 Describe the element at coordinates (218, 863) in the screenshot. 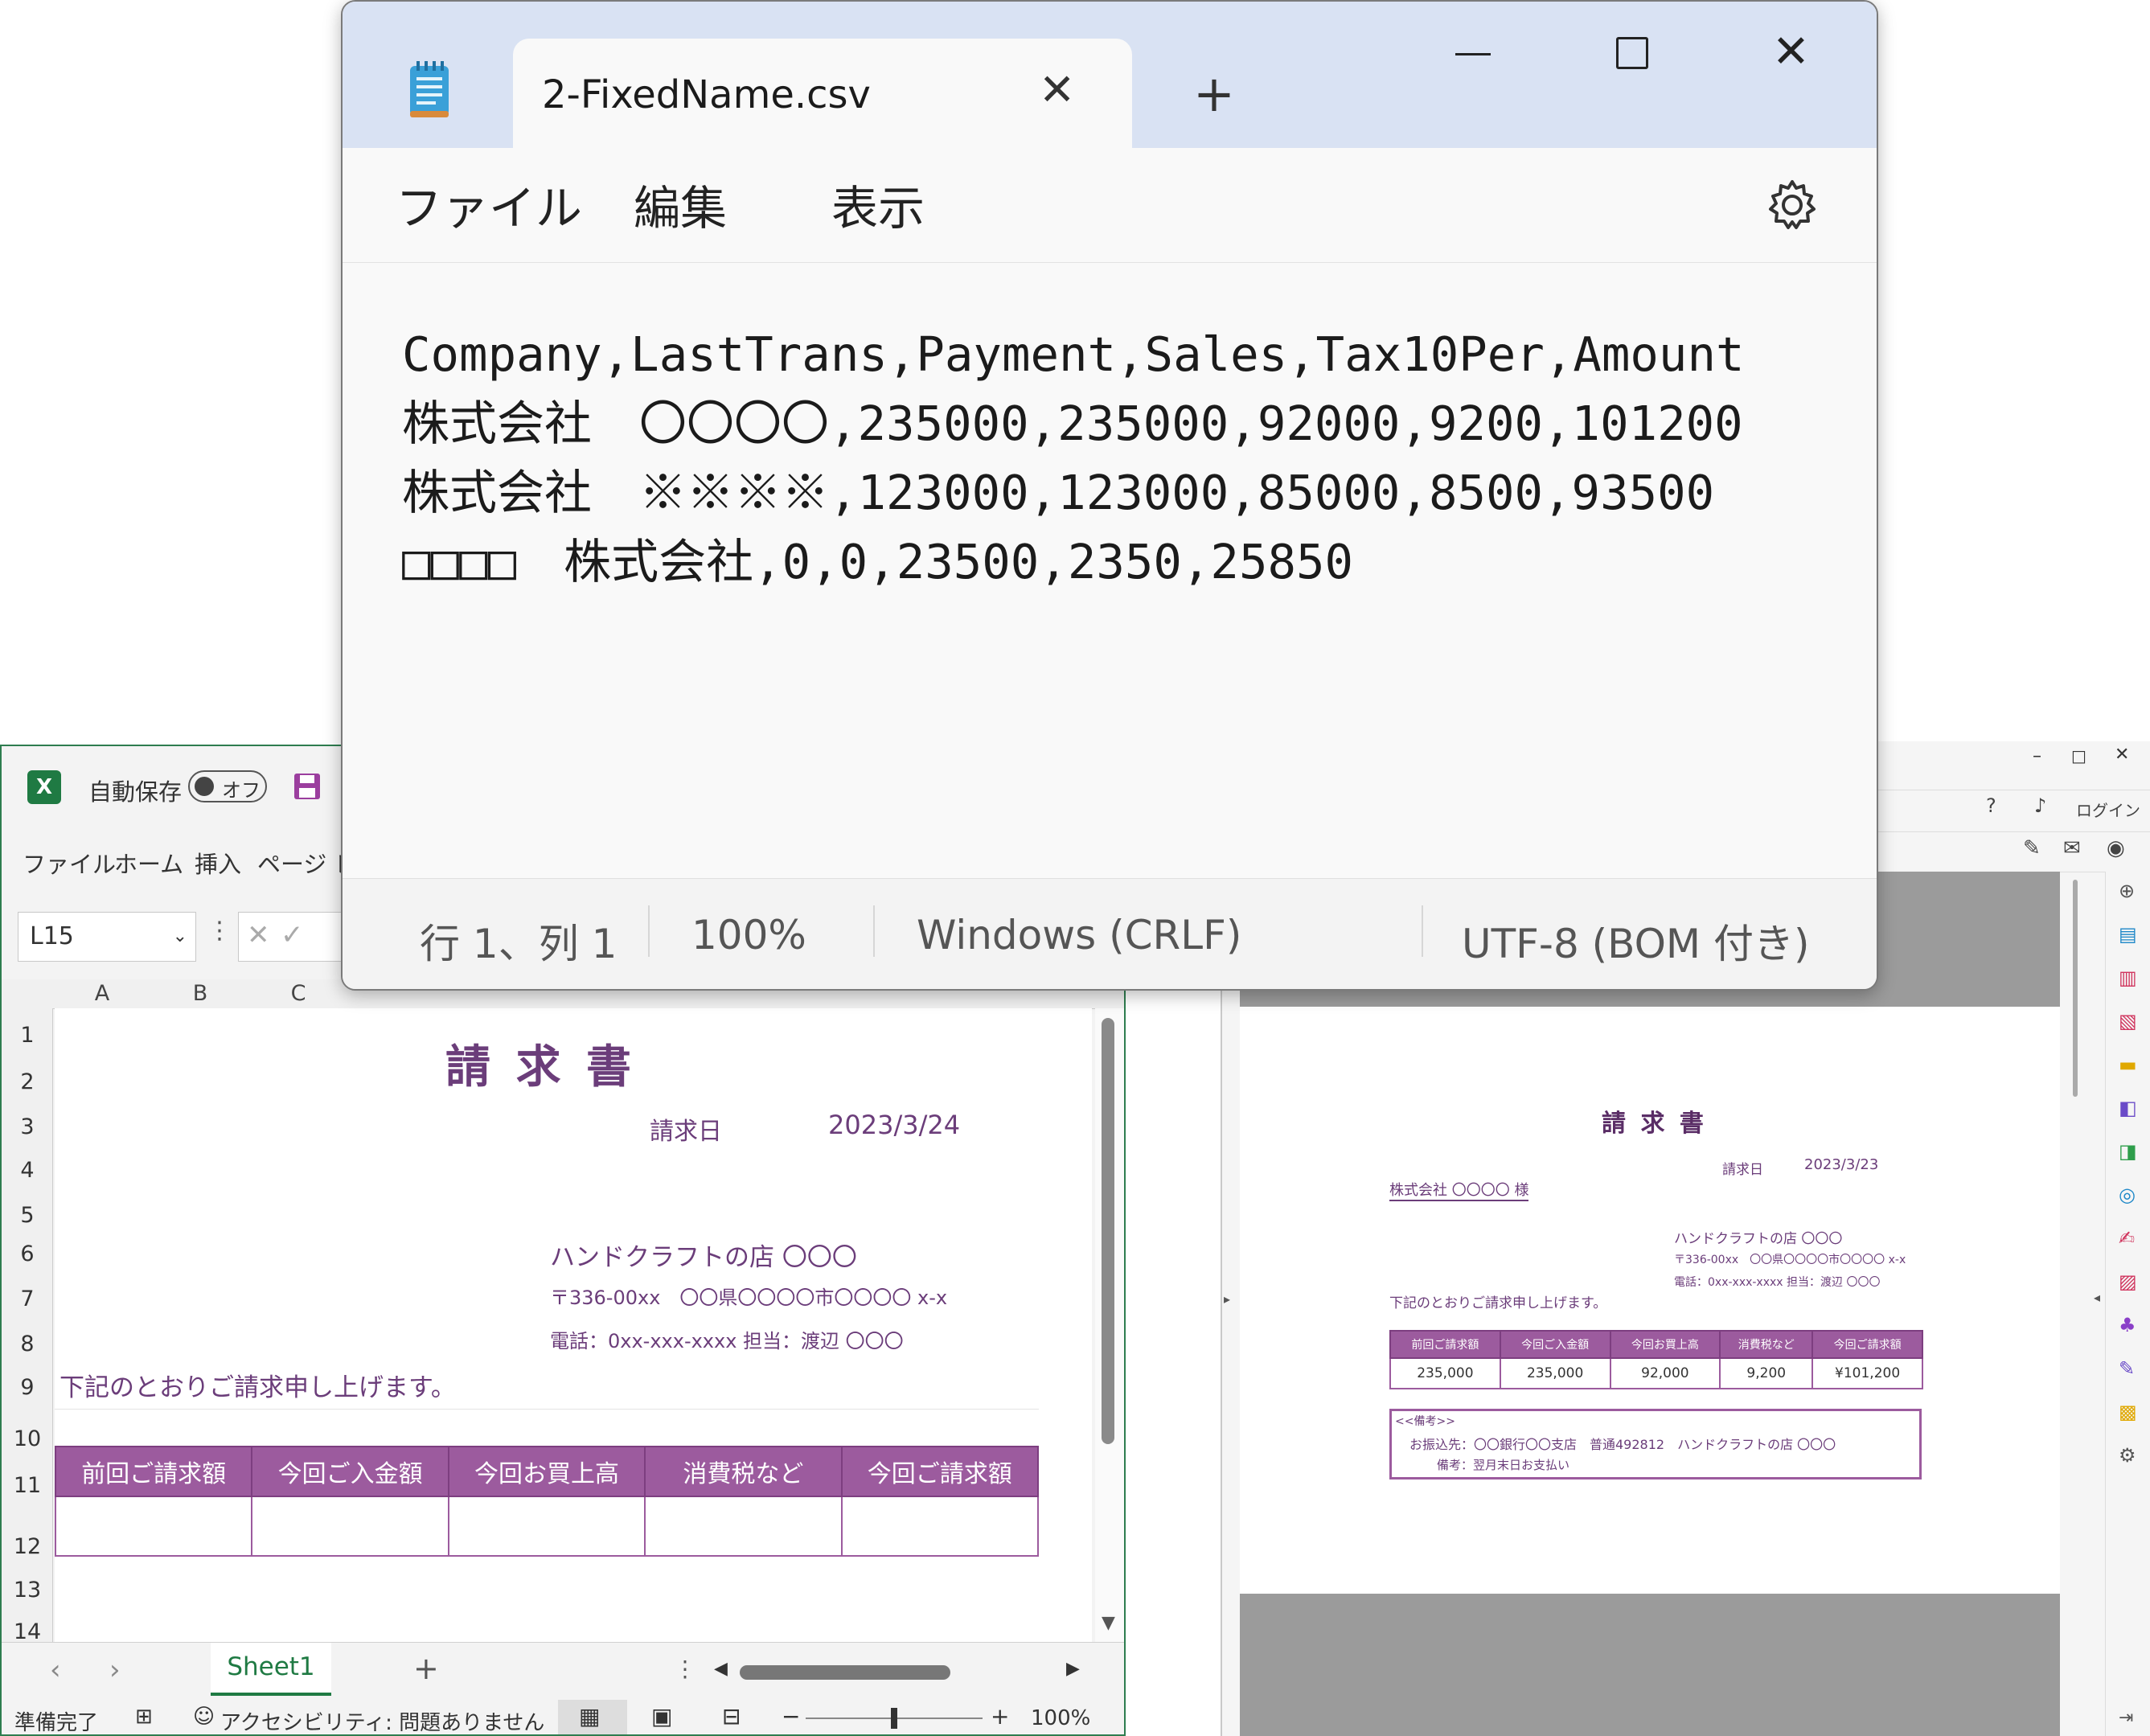

I see `excel-menu-insert: 挿入` at that location.